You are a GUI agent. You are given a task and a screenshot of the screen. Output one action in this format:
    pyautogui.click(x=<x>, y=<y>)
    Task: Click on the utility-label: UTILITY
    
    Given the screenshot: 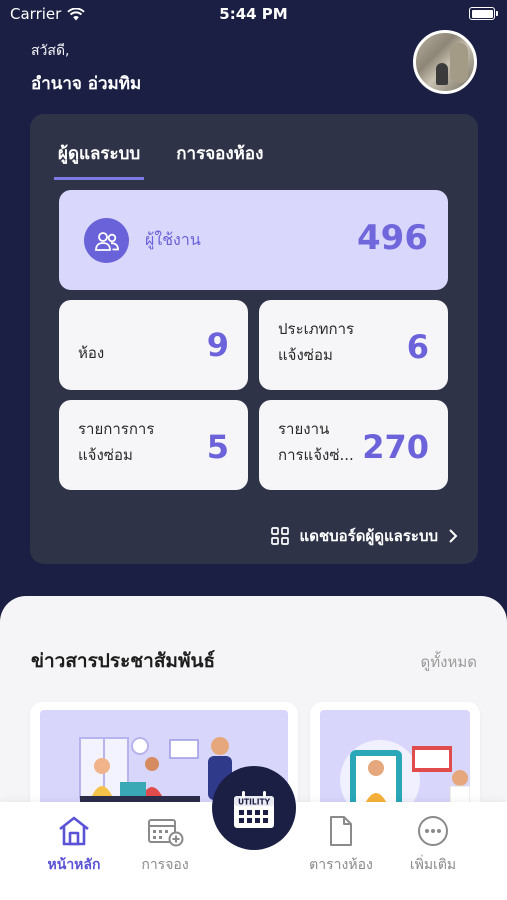 What is the action you would take?
    pyautogui.click(x=254, y=802)
    